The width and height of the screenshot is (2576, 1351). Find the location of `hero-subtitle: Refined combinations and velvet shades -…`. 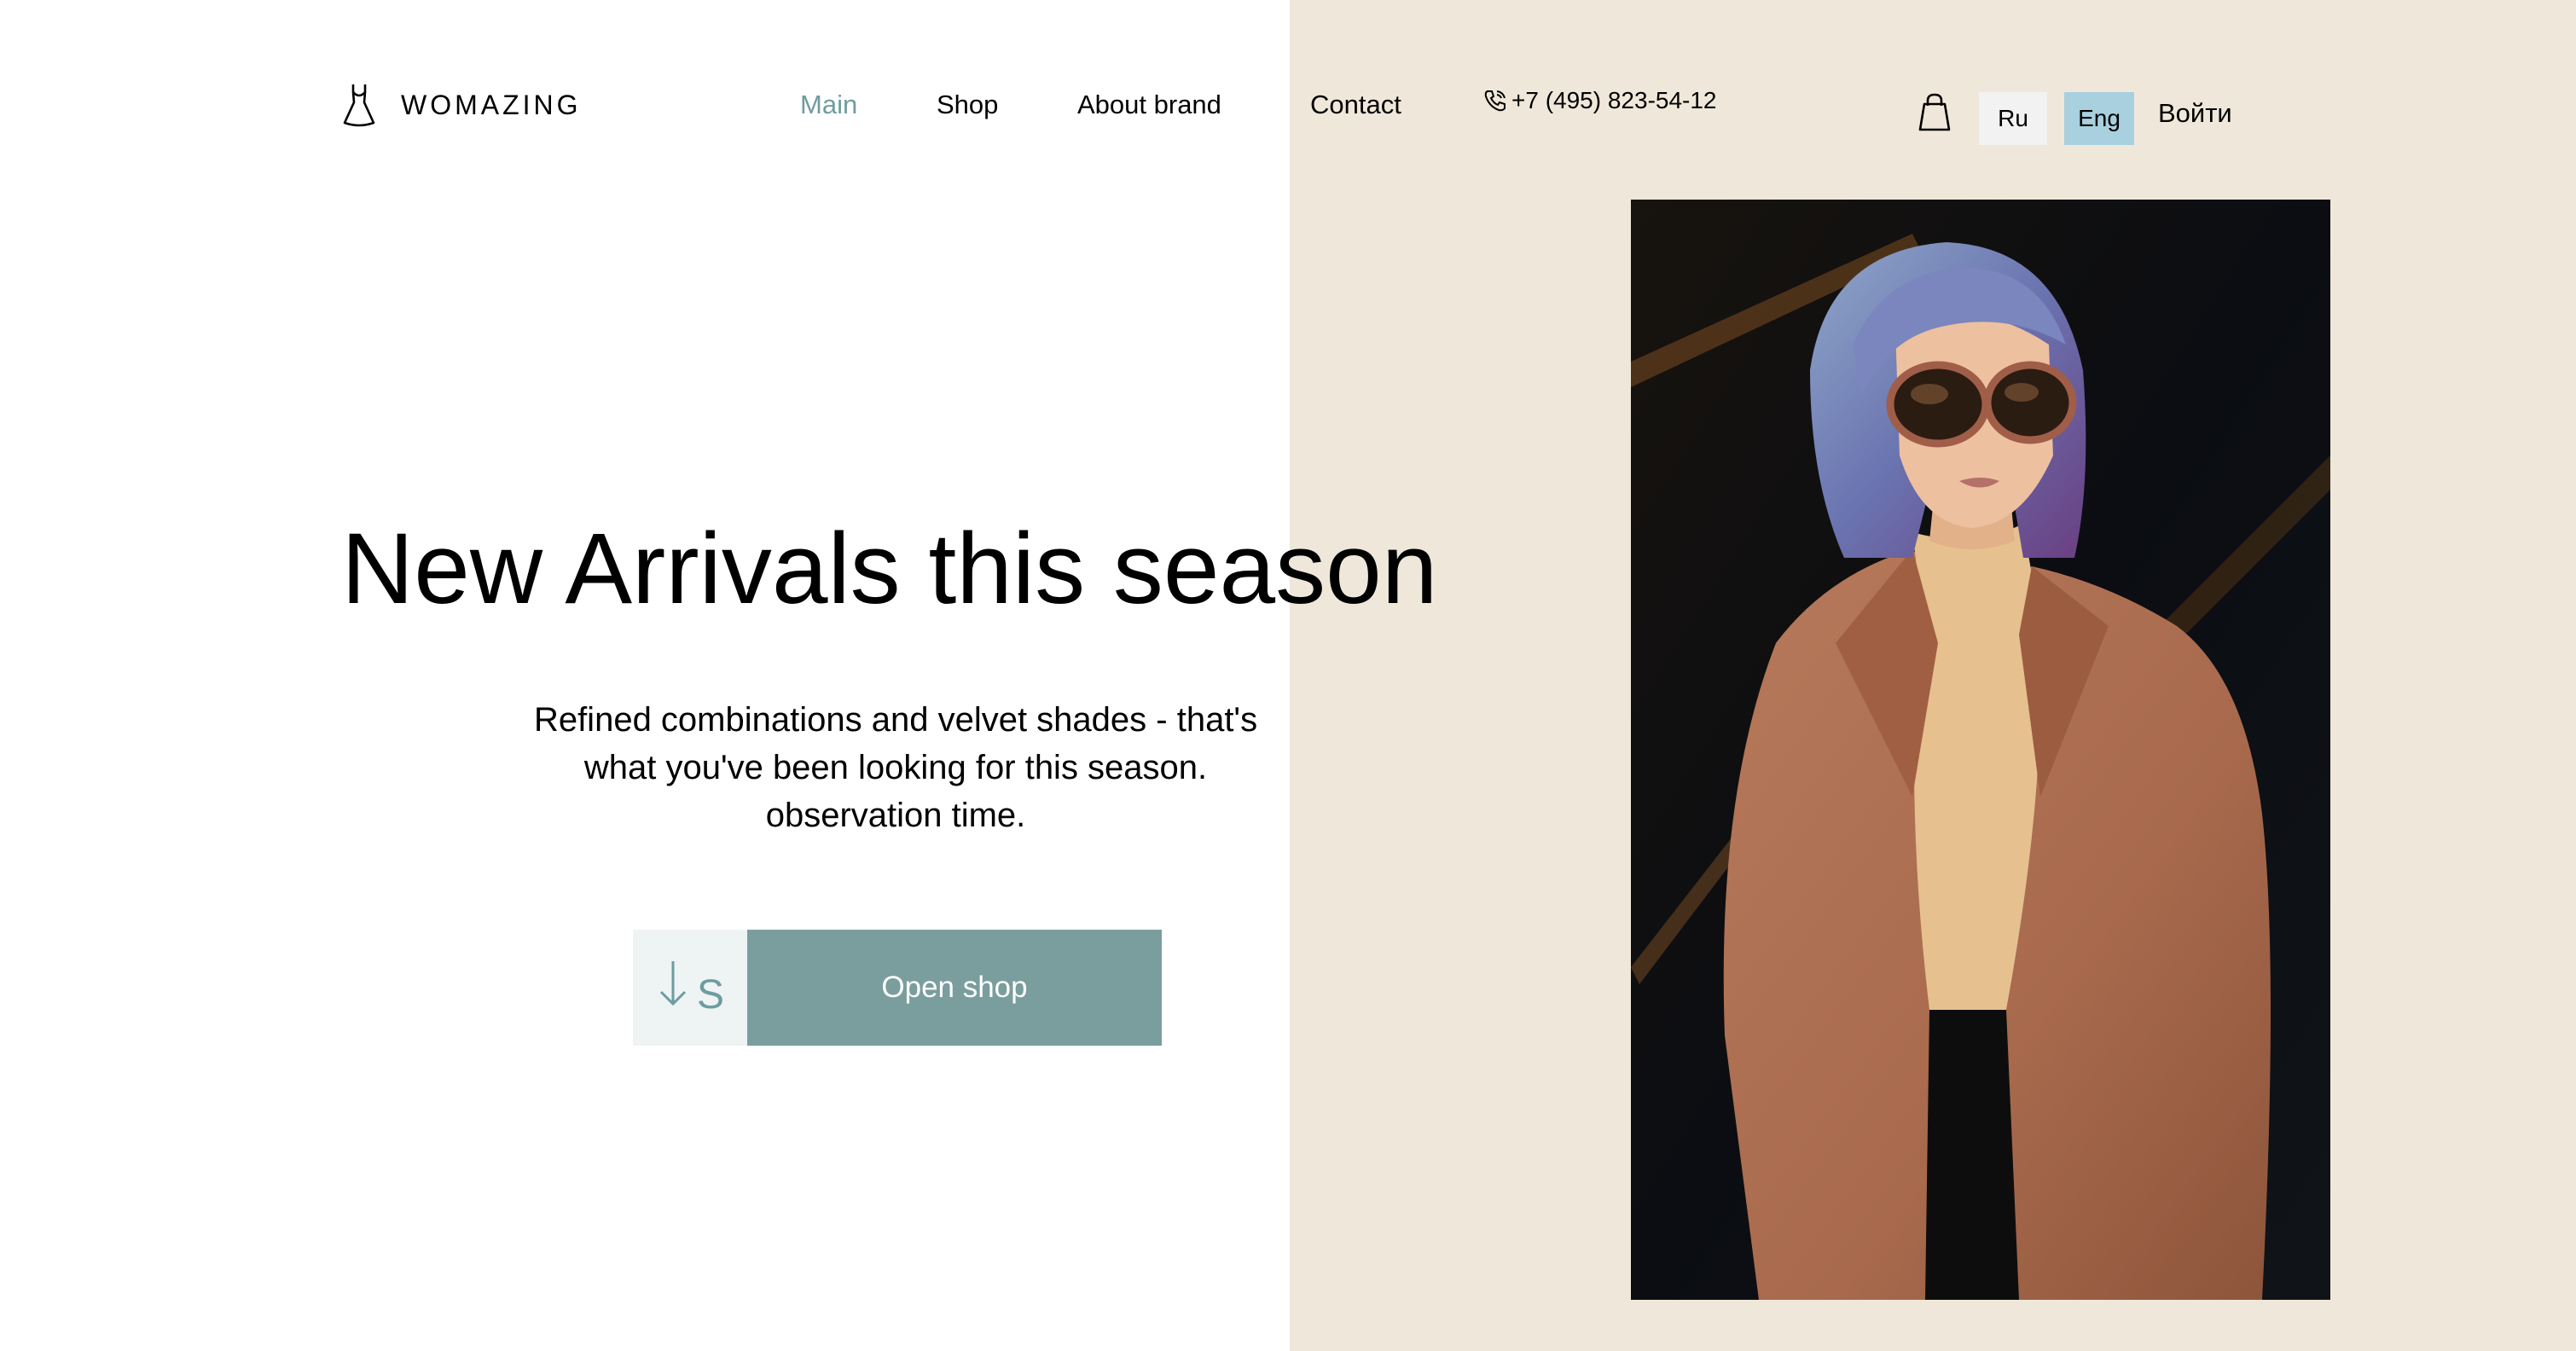

hero-subtitle: Refined combinations and velvet shades -… is located at coordinates (895, 768).